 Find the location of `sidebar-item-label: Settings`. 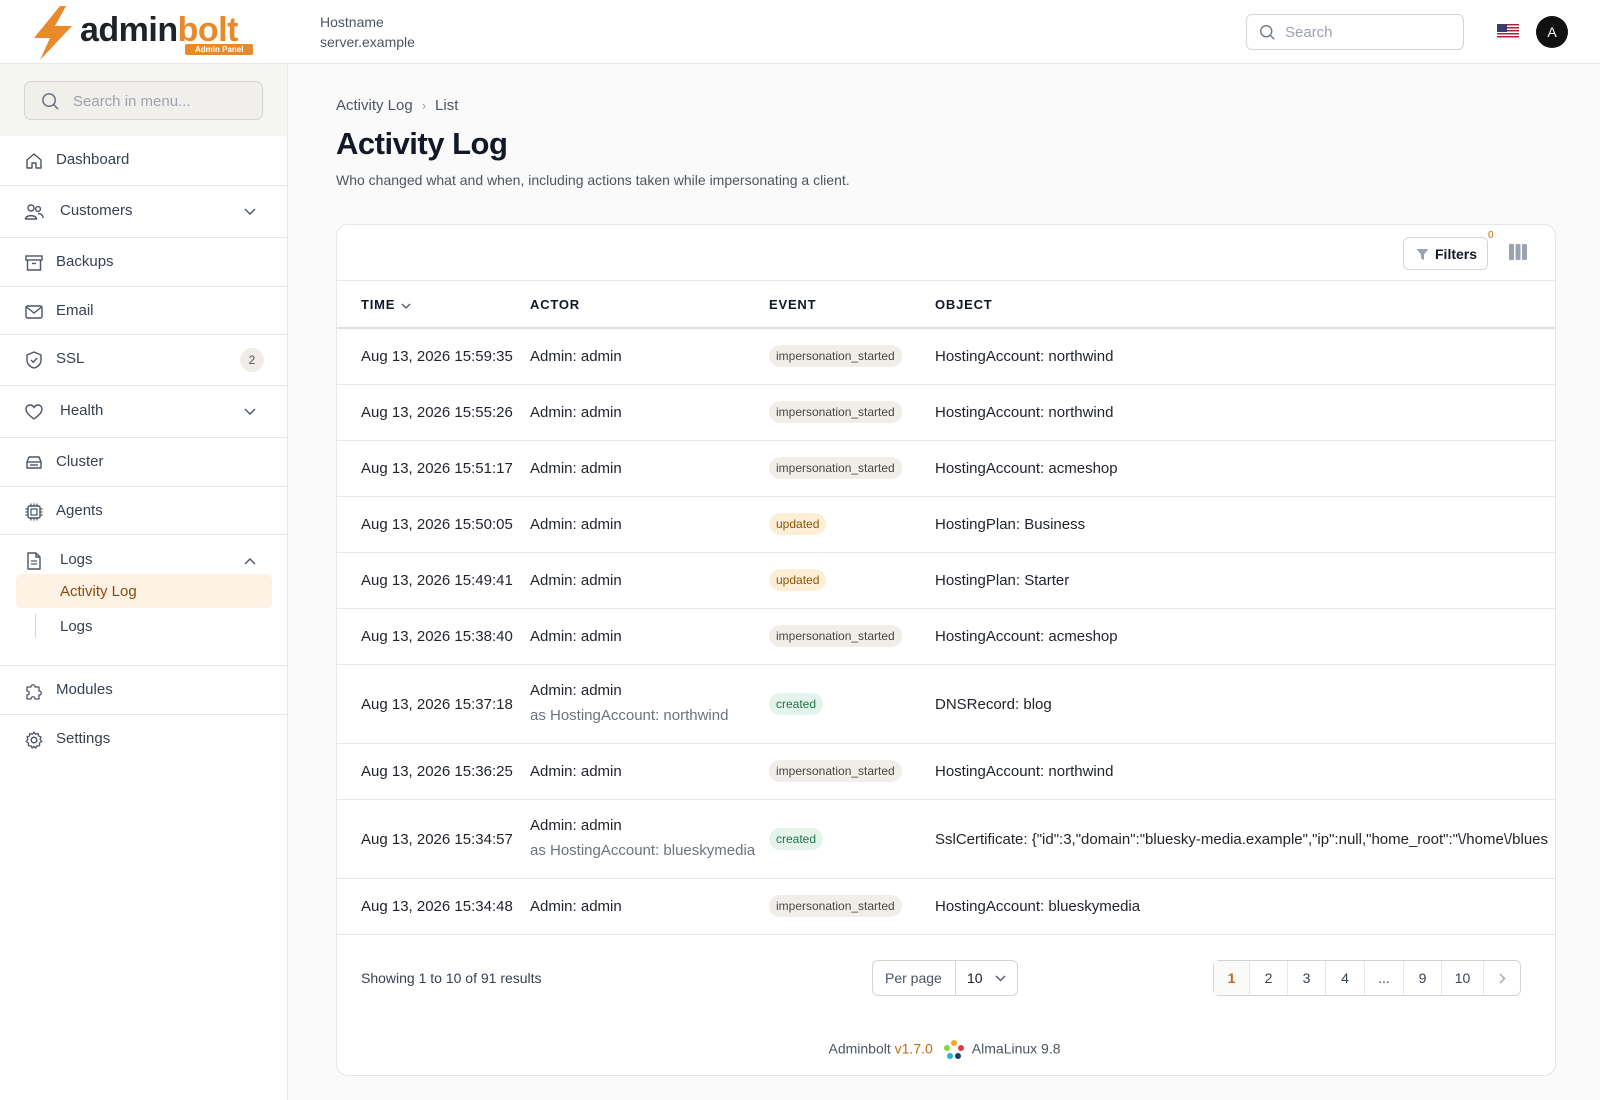

sidebar-item-label: Settings is located at coordinates (83, 738).